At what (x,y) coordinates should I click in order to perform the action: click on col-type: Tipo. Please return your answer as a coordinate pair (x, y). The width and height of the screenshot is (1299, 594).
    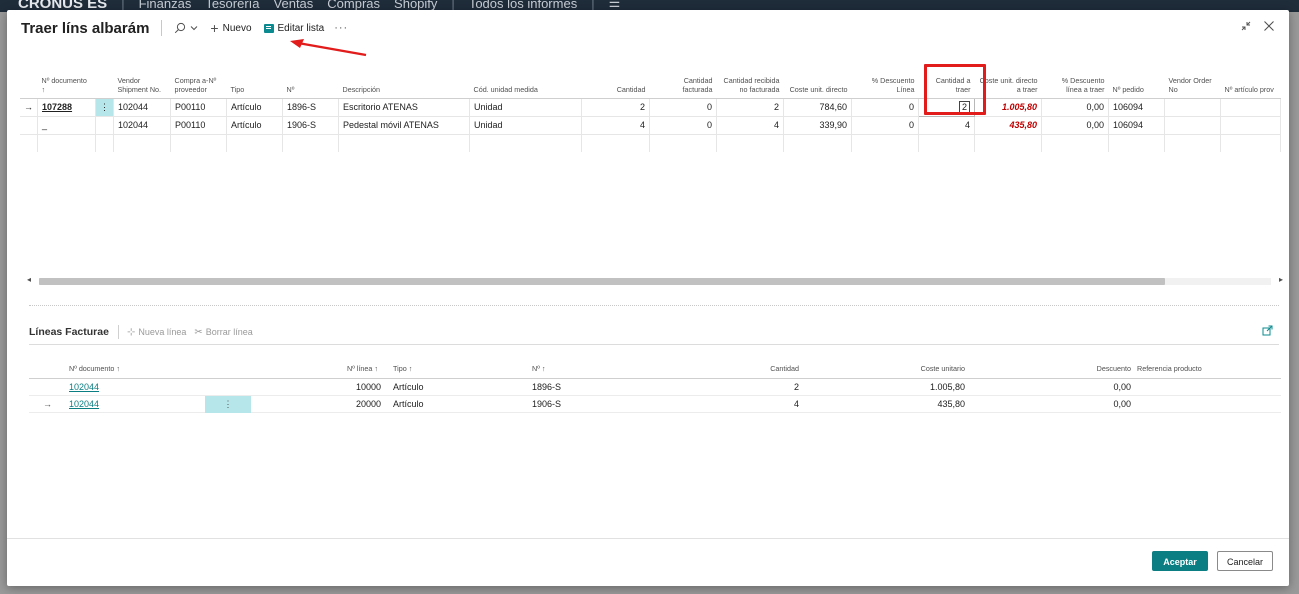
    Looking at the image, I should click on (254, 75).